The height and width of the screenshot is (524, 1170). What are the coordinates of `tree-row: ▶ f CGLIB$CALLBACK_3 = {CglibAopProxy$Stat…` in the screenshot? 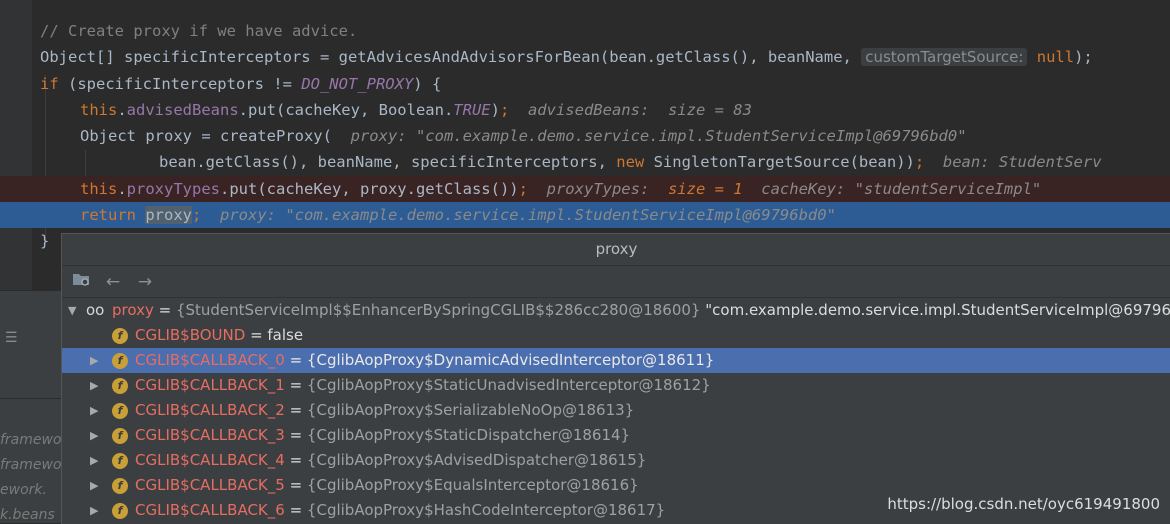 It's located at (616, 435).